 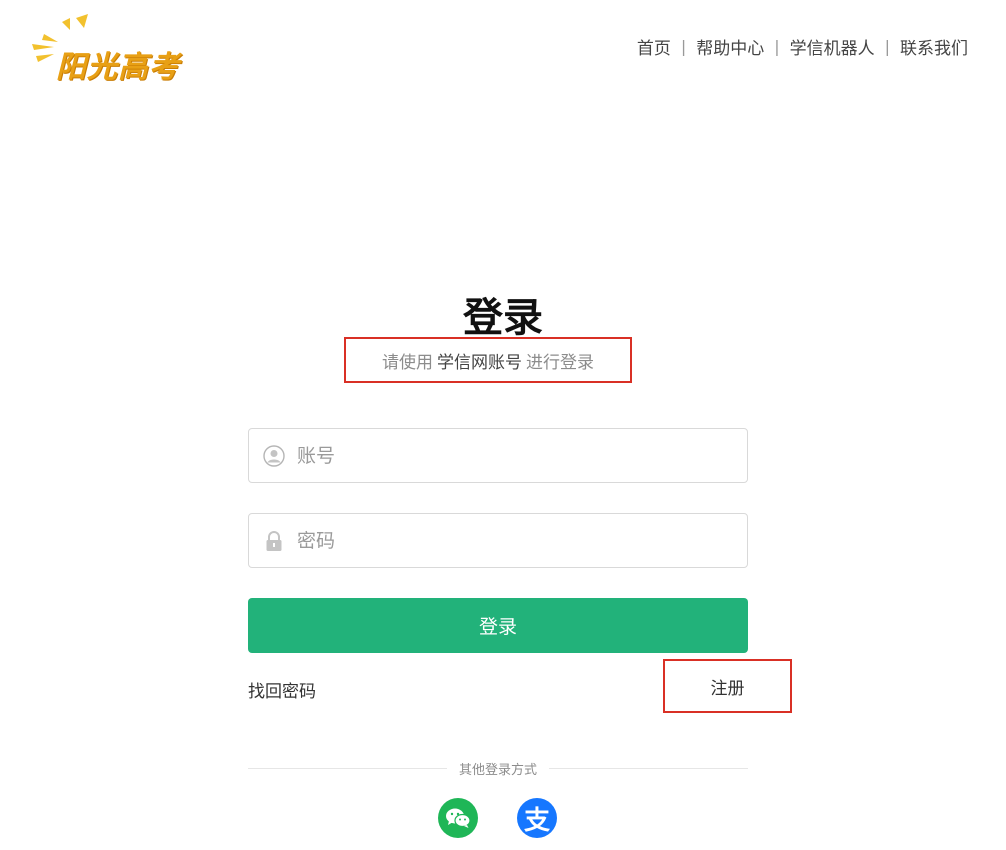 I want to click on login-button: 登录, so click(x=498, y=625).